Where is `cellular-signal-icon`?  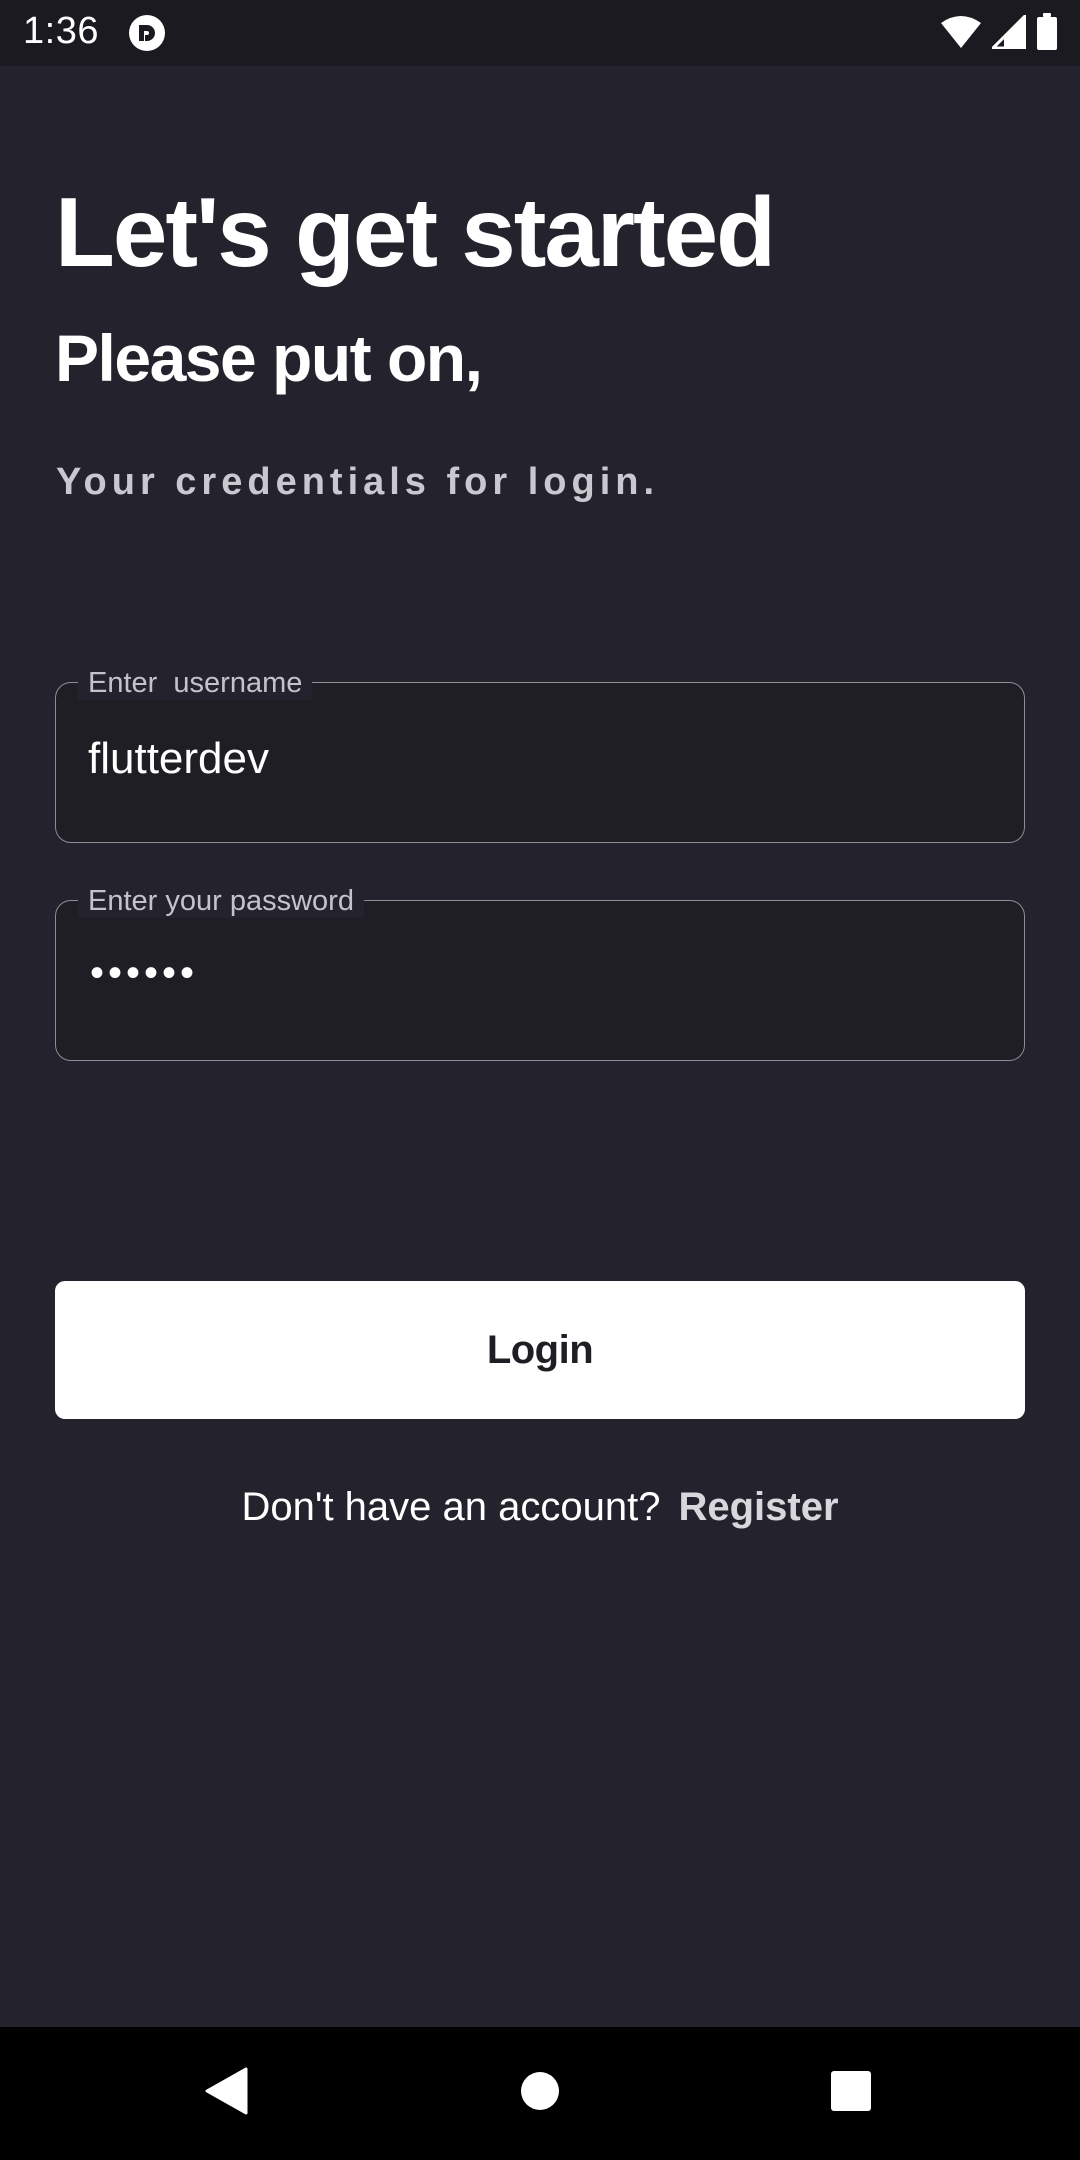
cellular-signal-icon is located at coordinates (1008, 32).